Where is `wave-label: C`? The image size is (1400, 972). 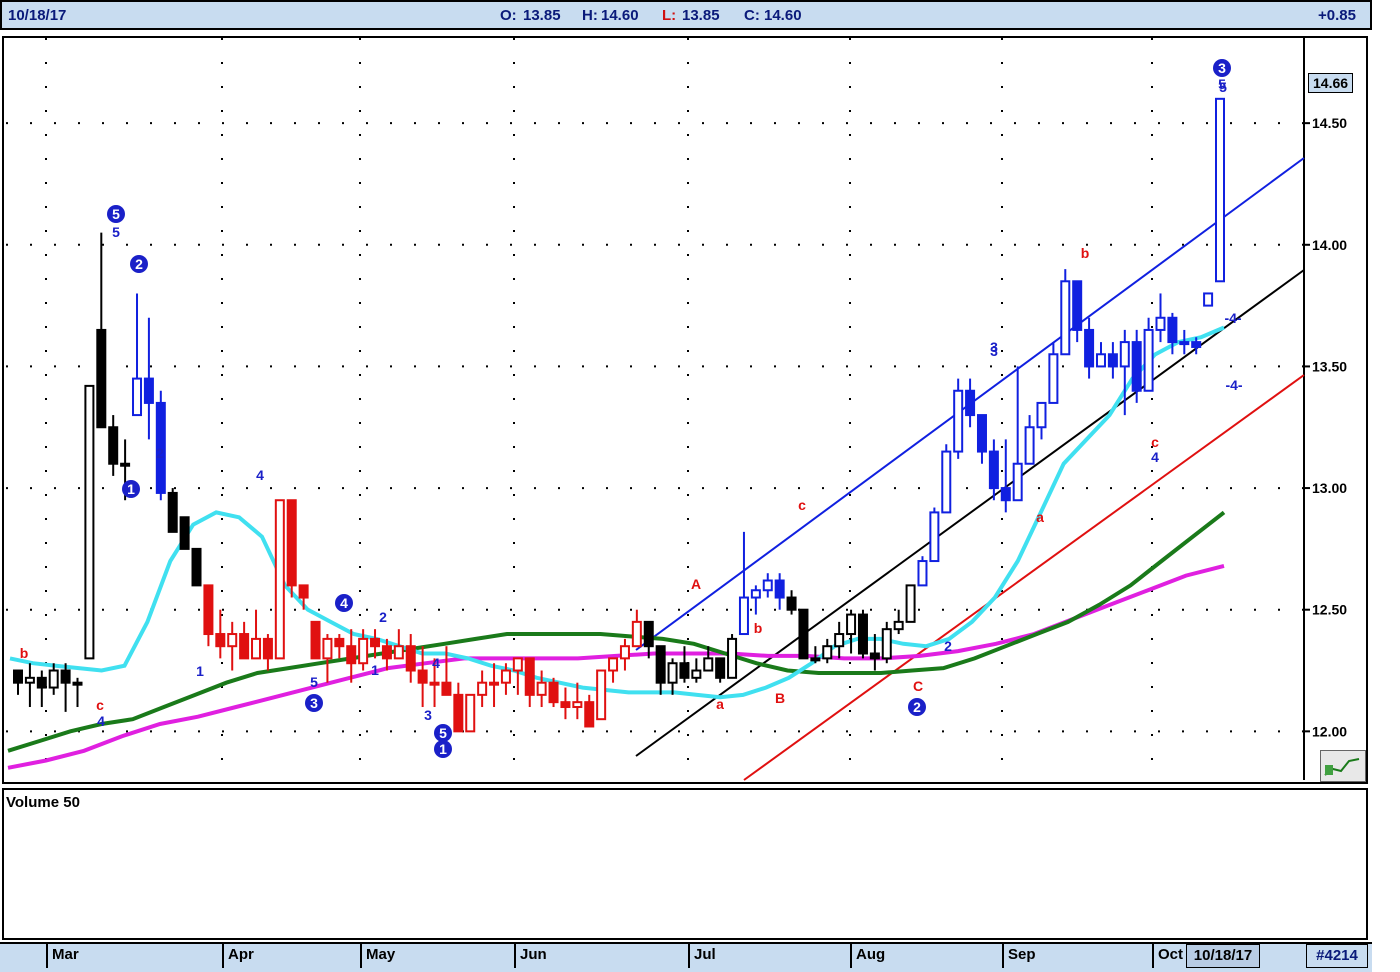
wave-label: C is located at coordinates (918, 686).